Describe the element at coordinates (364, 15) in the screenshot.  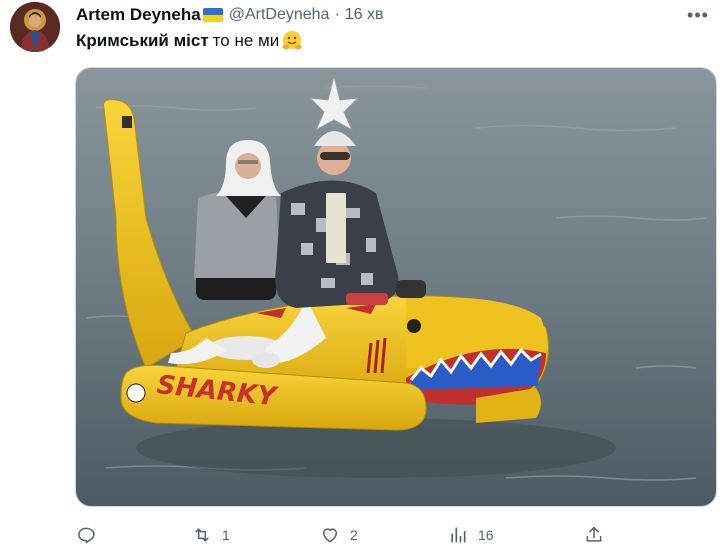
I see `timestamp: 16 хв` at that location.